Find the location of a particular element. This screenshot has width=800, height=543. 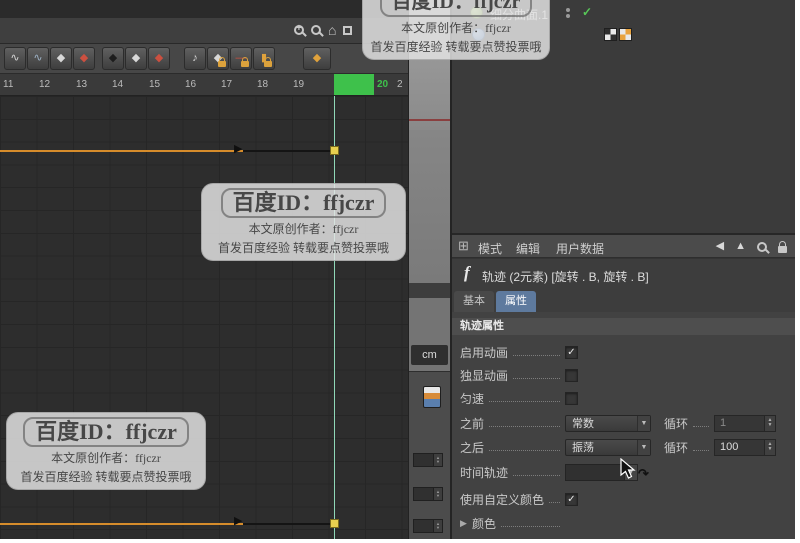

panel-grid-icon: ⊞ is located at coordinates (463, 246).